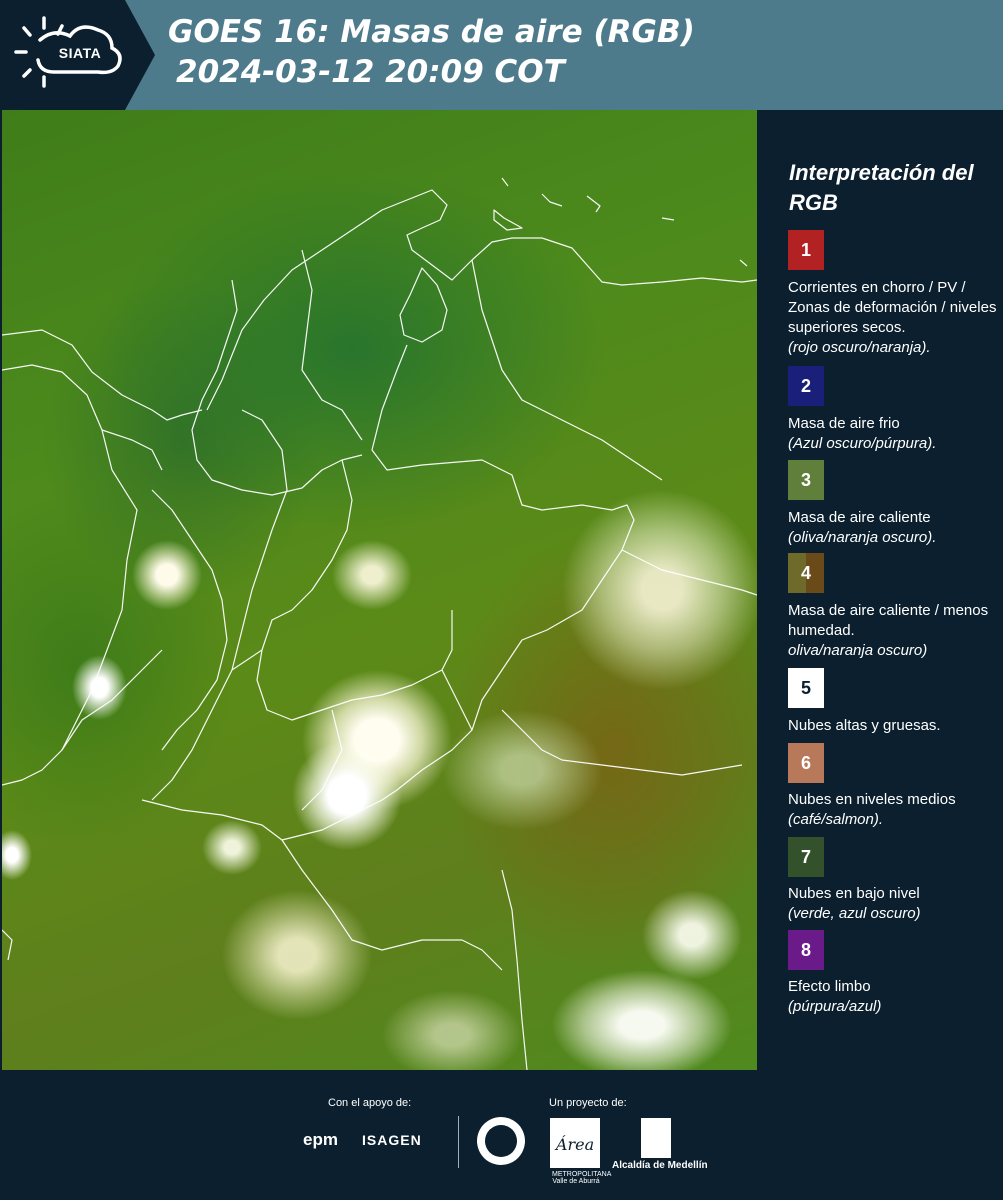  What do you see at coordinates (858, 650) in the screenshot?
I see `legend-item-note: oliva/naranja oscuro)` at bounding box center [858, 650].